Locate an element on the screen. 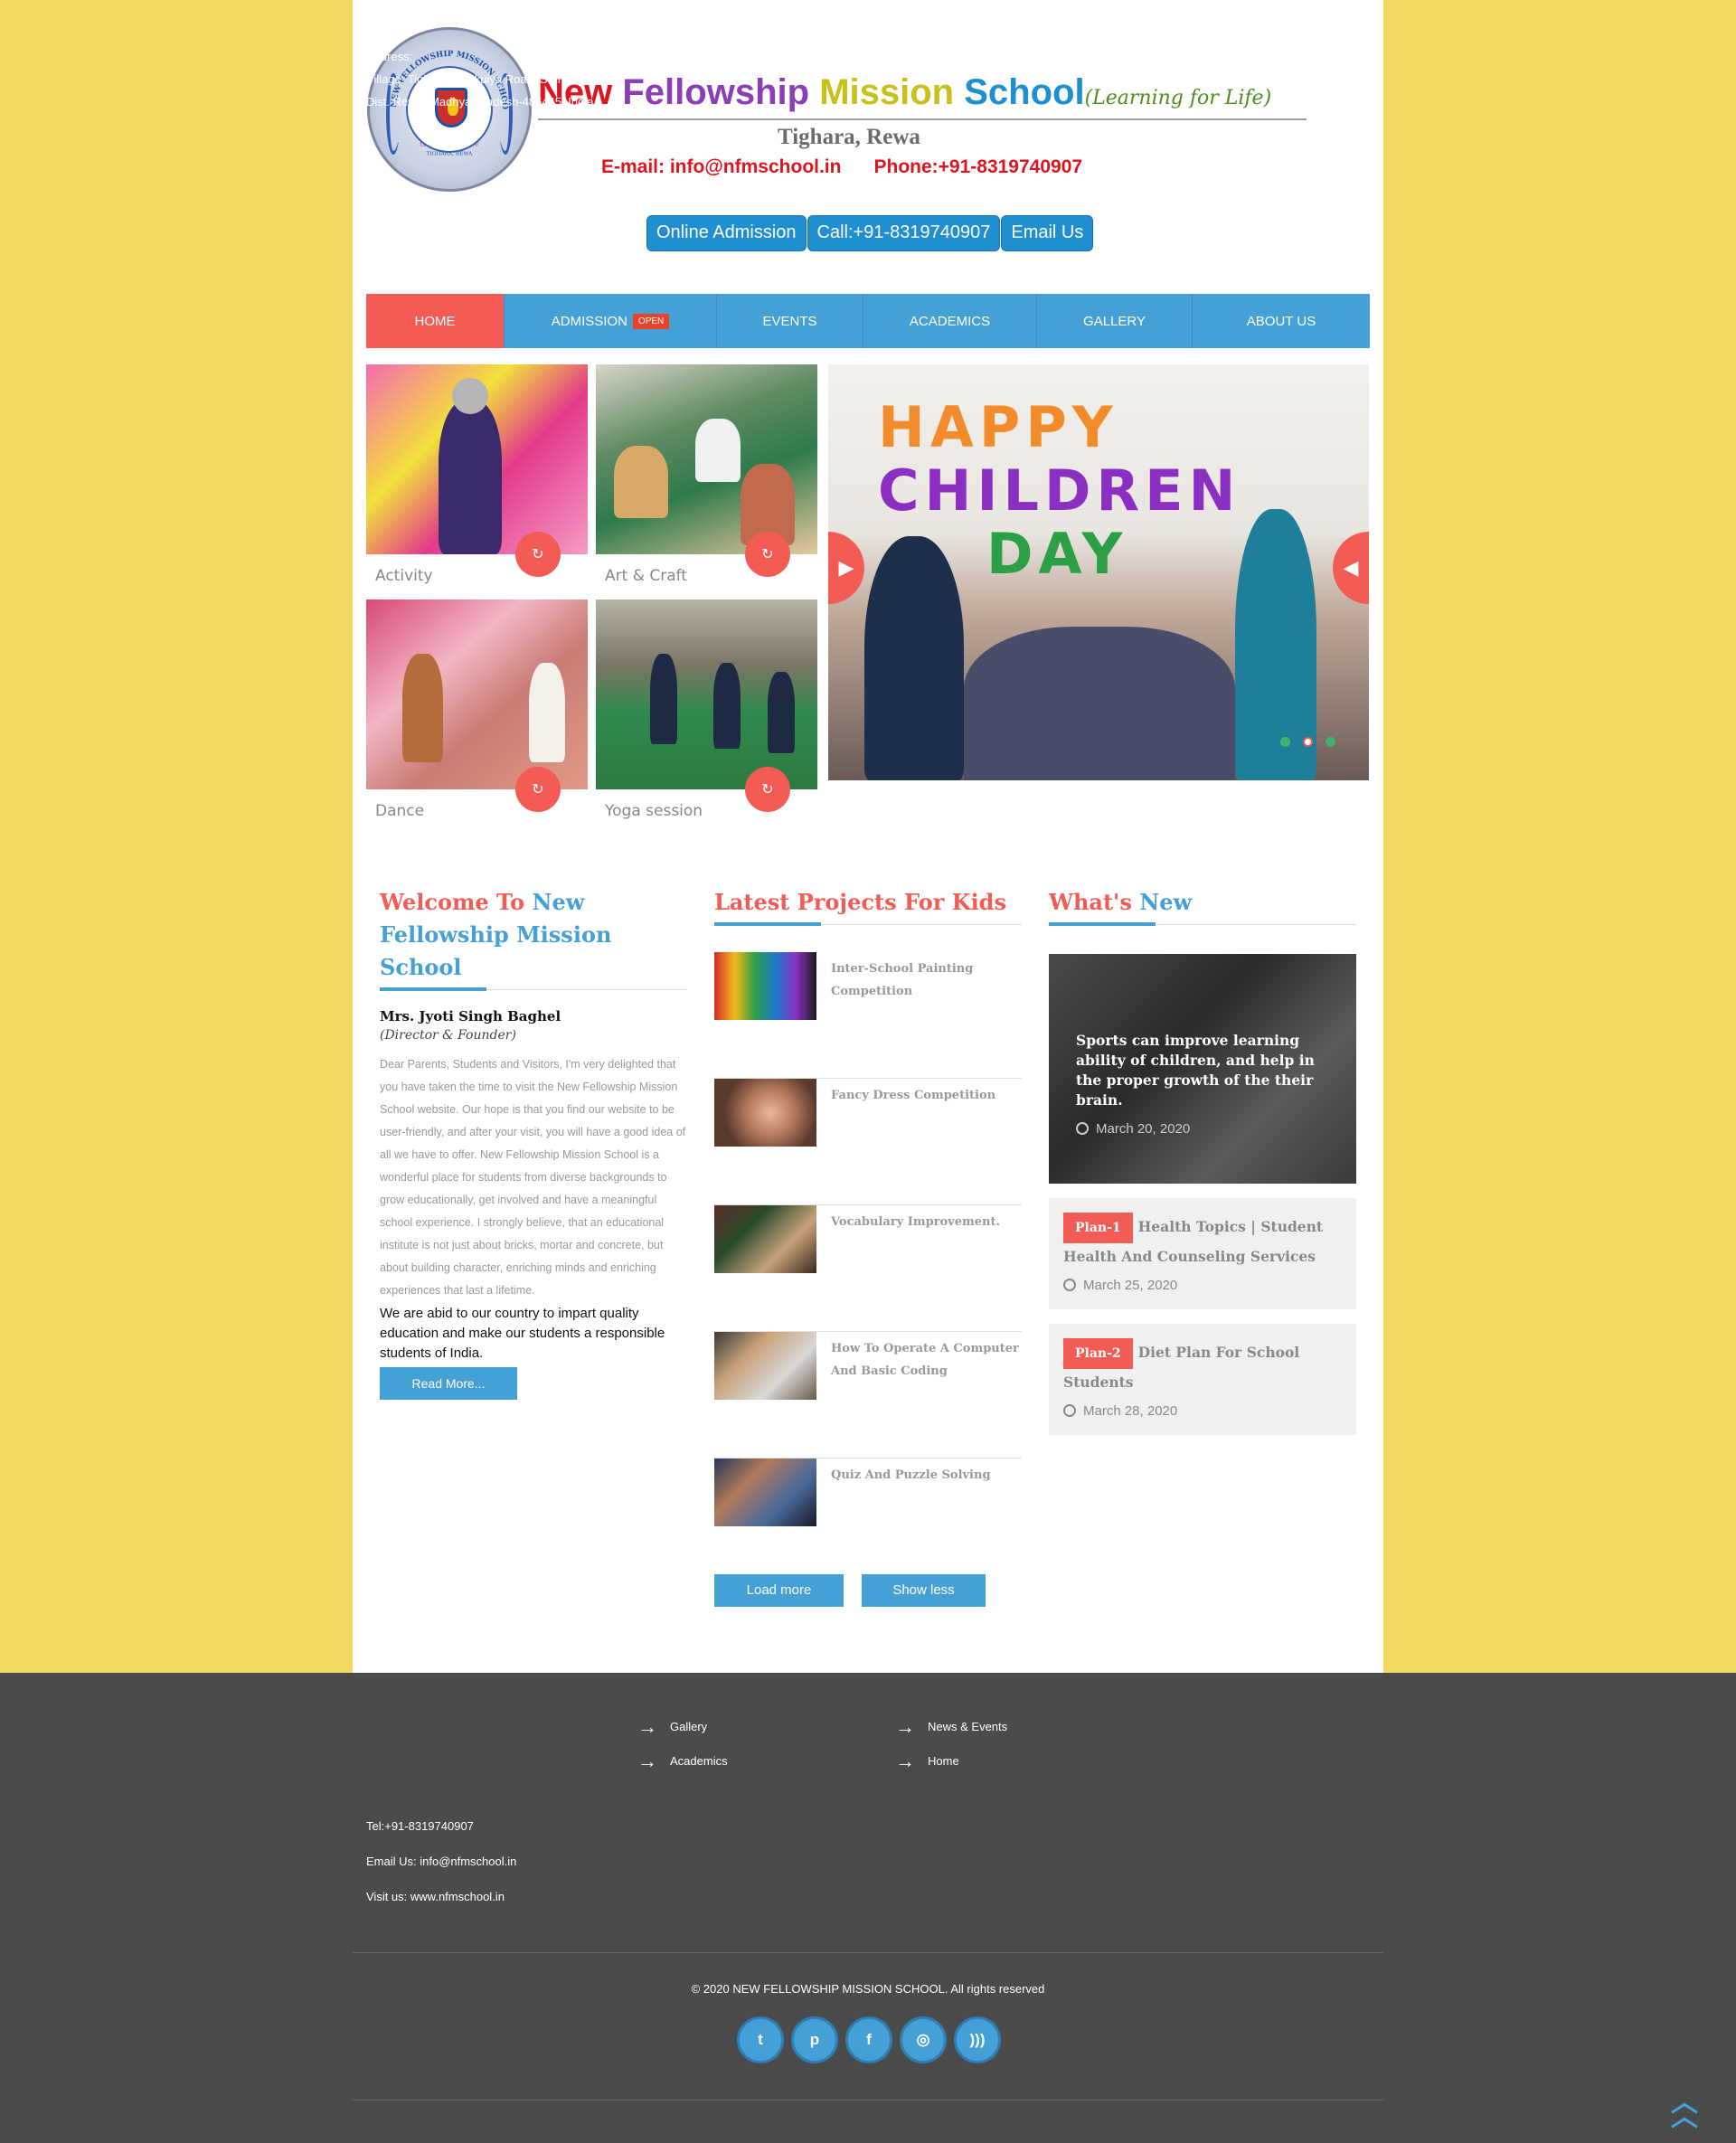 This screenshot has height=2143, width=1736. project-title: Fancy Dress Competition is located at coordinates (906, 1141).